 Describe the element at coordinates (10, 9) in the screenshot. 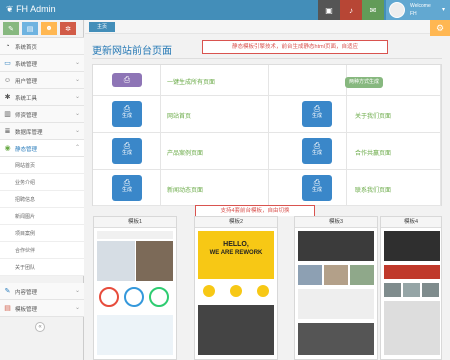

I see `leaf-icon: ❦` at that location.